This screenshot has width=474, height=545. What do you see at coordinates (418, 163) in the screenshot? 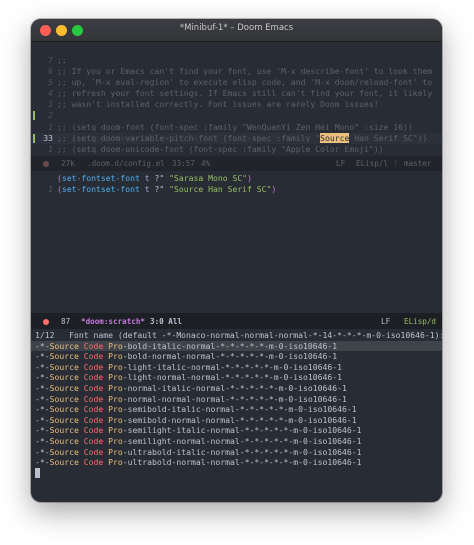
I see `vcs-branch: master` at bounding box center [418, 163].